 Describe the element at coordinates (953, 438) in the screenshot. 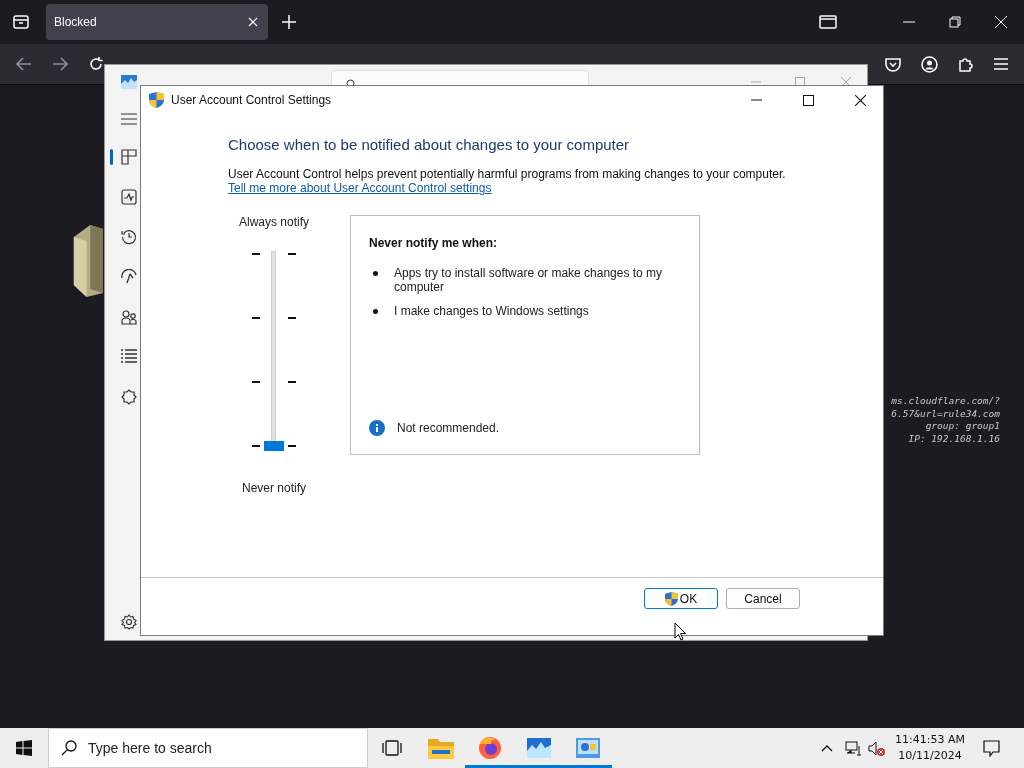

I see `page-text-line: IP: 192.168.1.16` at that location.